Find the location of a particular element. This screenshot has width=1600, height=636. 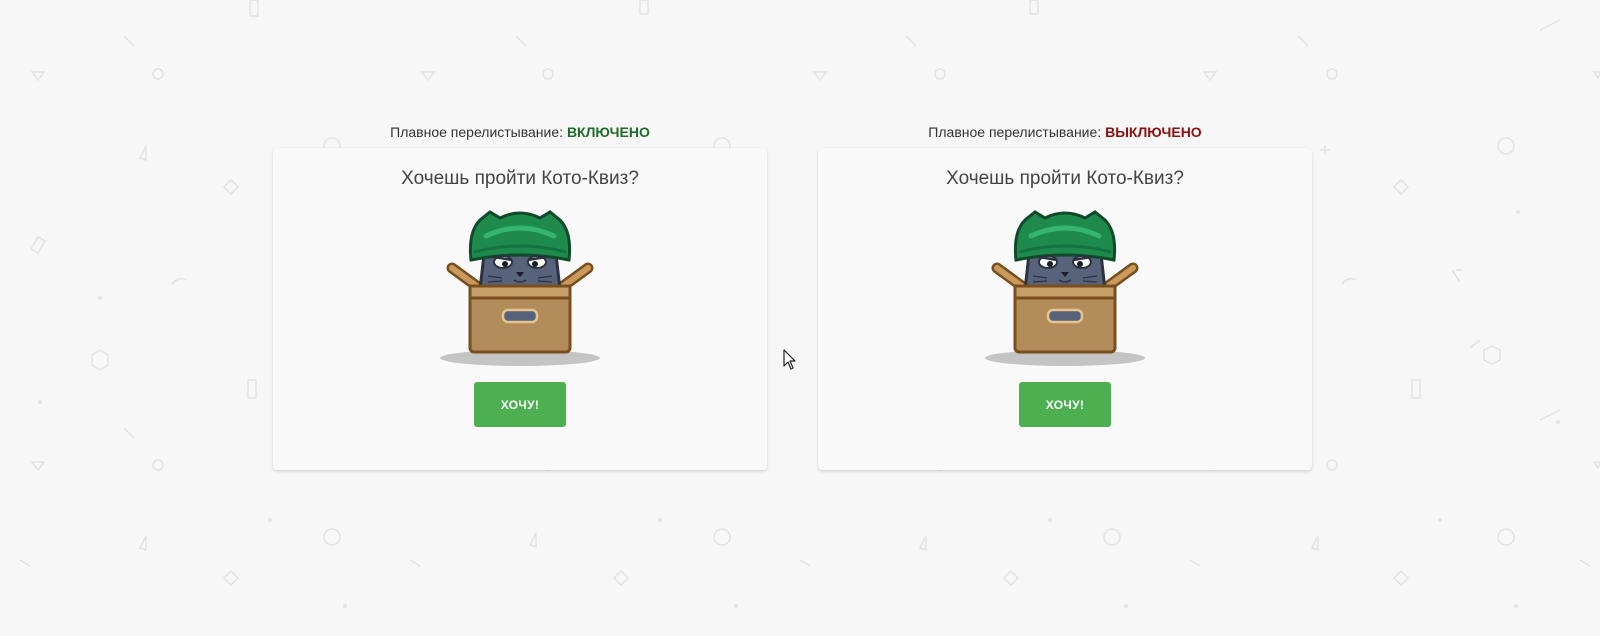

status-line: Плавное перелистывание: ВЫКЛЮЧЕНО is located at coordinates (1065, 132).